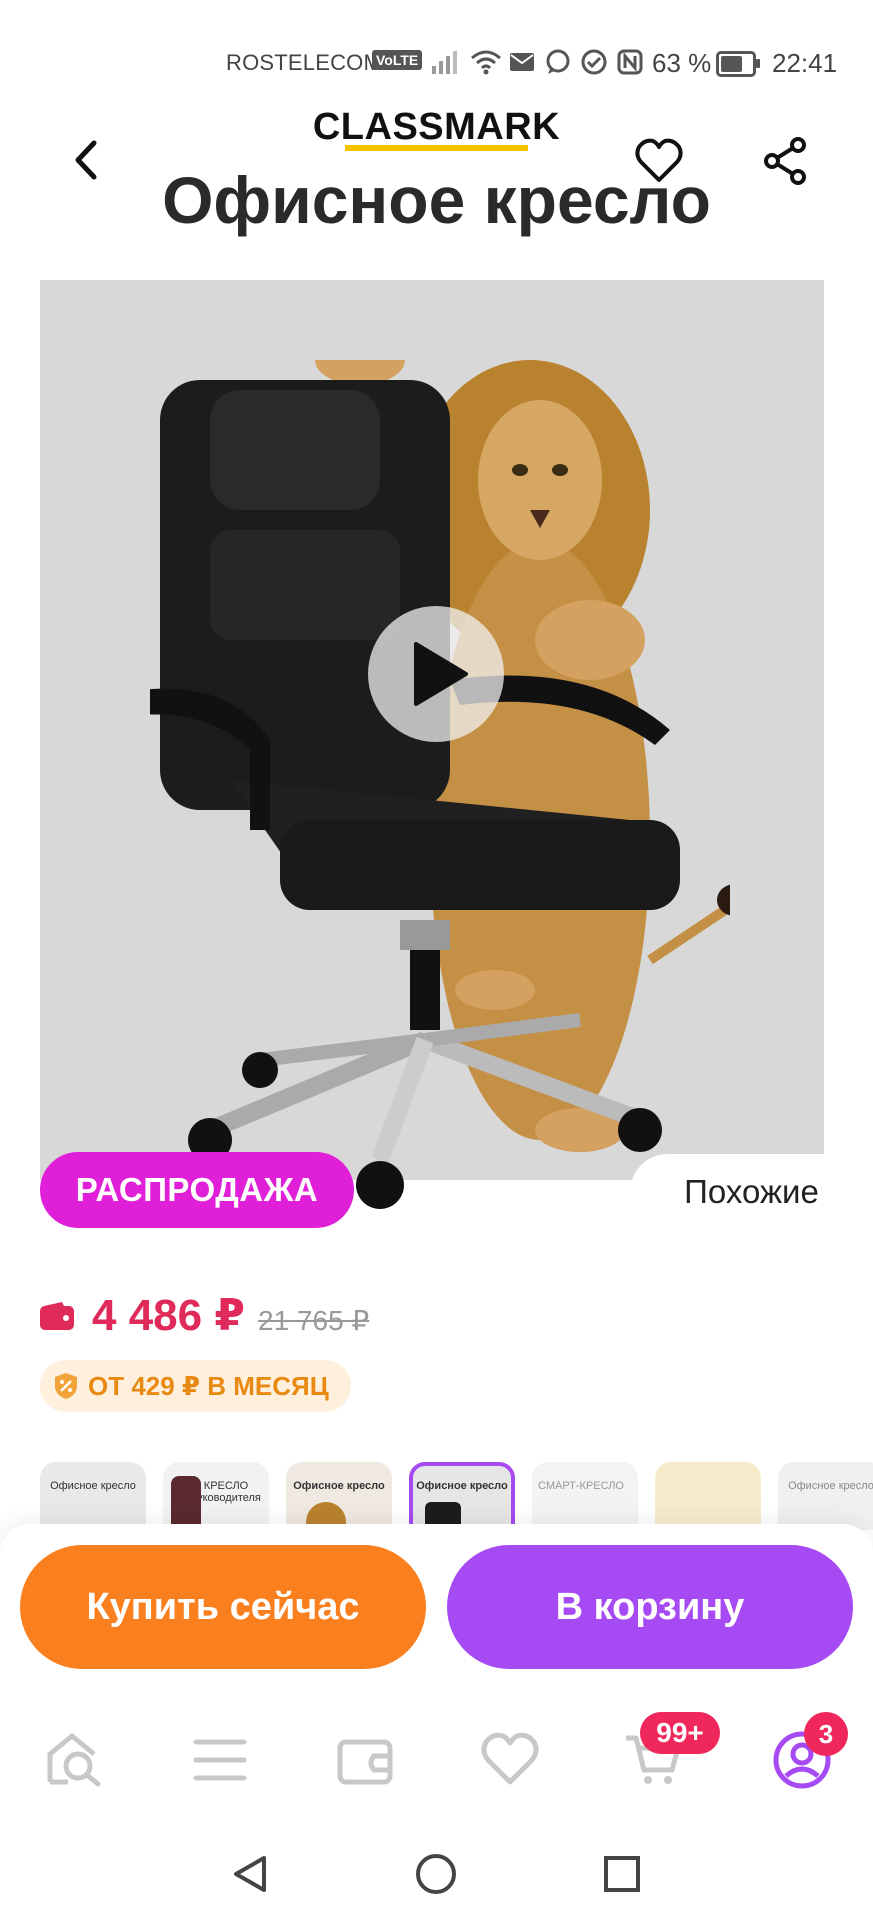 The width and height of the screenshot is (873, 1920). I want to click on favorite-button, so click(659, 161).